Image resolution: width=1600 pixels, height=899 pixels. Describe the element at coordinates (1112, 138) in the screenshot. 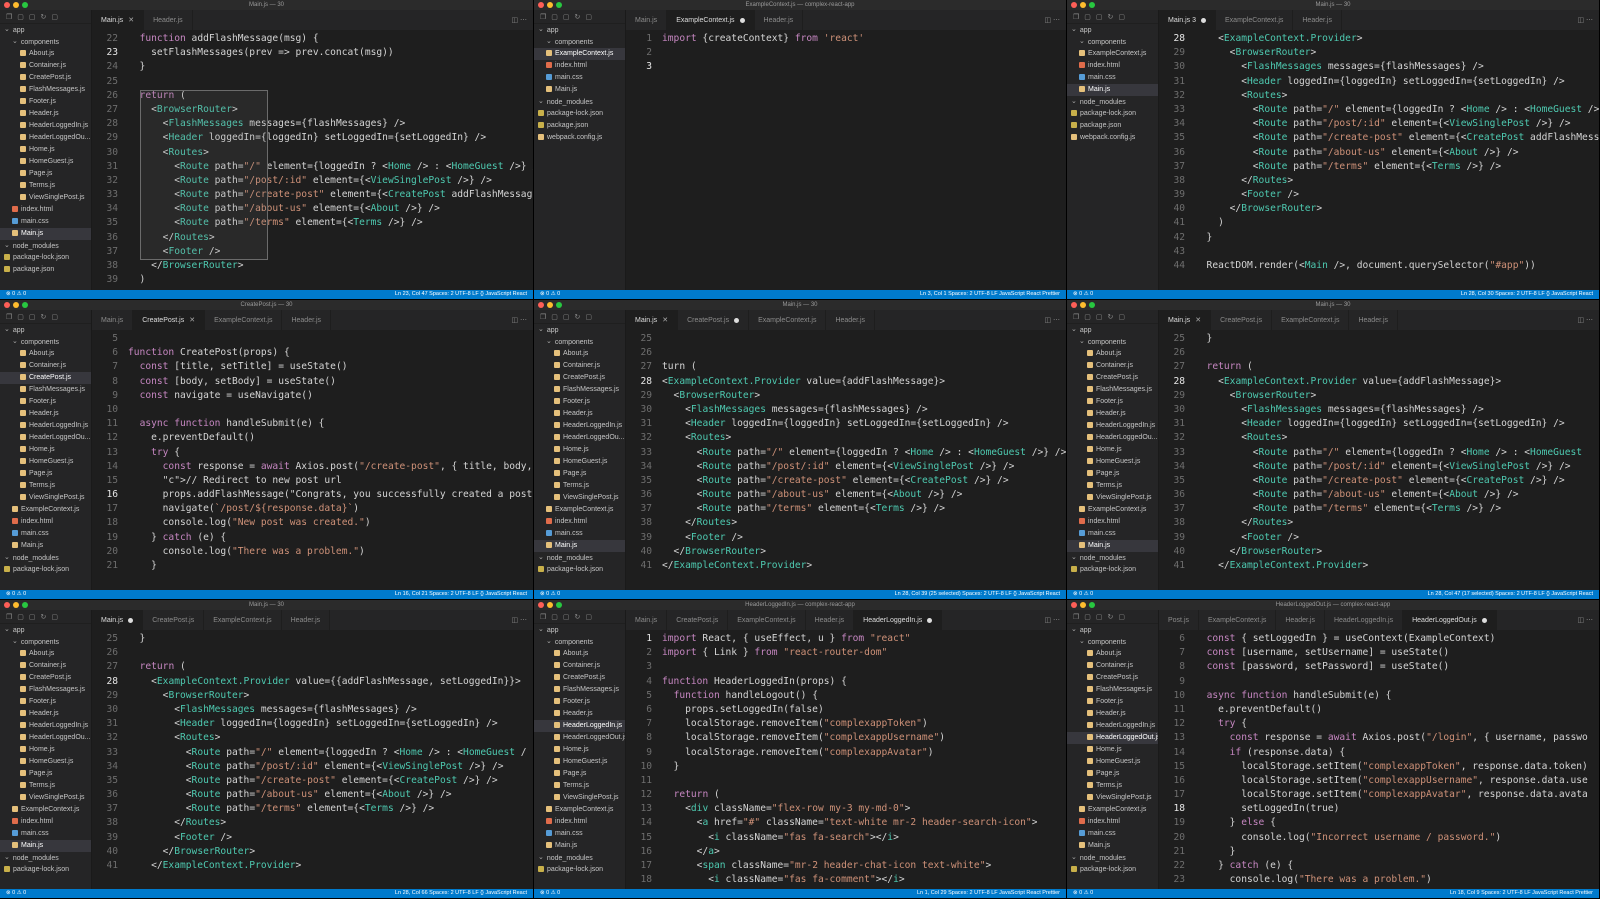

I see `explorer-file: webpack.config.js` at that location.